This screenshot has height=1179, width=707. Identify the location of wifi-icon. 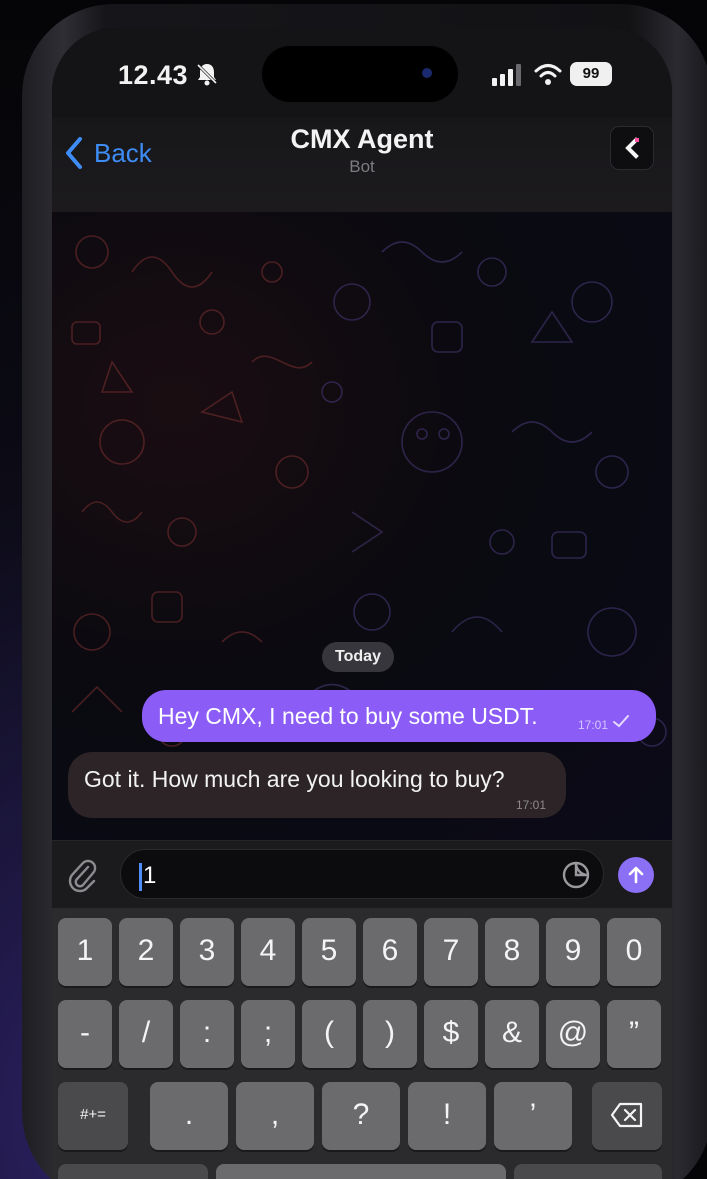
(548, 74).